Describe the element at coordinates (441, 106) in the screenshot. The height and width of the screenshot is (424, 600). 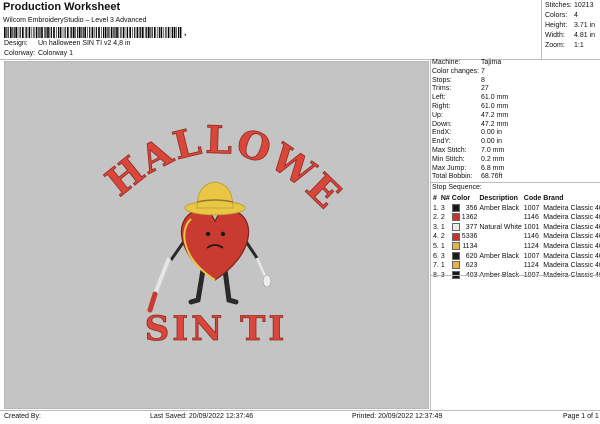
I see `machine-stat-label: Right:` at that location.